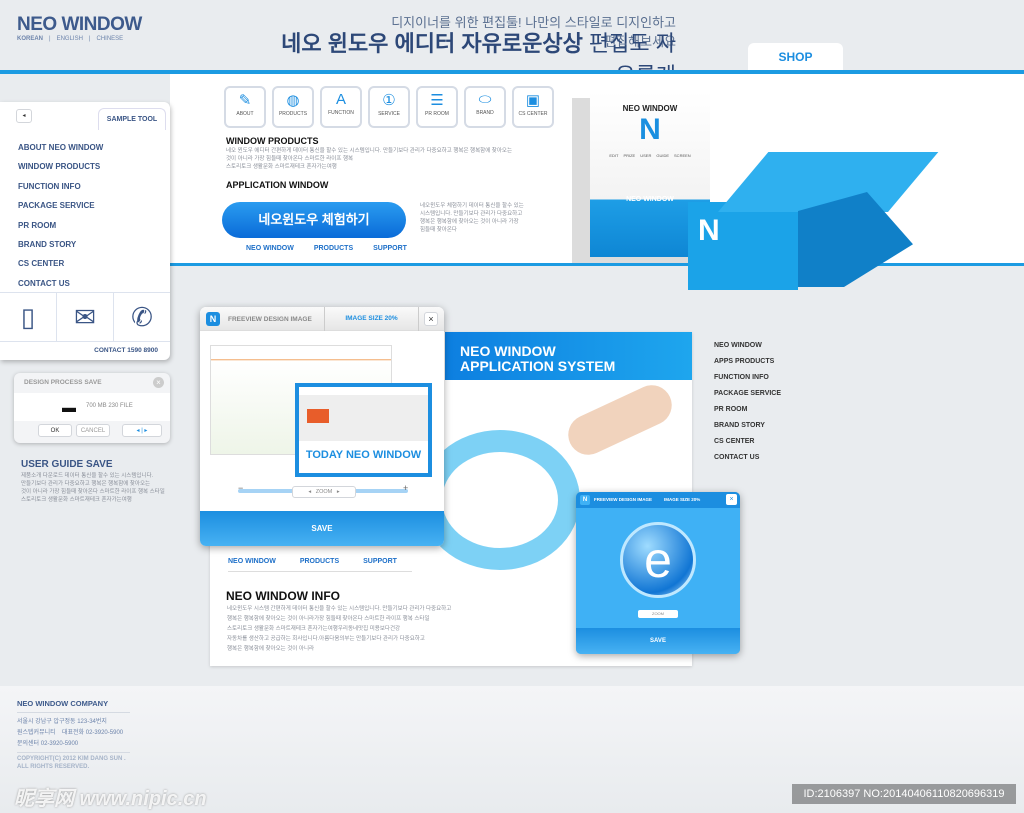  Describe the element at coordinates (508, 351) in the screenshot. I see `banner-line: NEO WINDOW` at that location.